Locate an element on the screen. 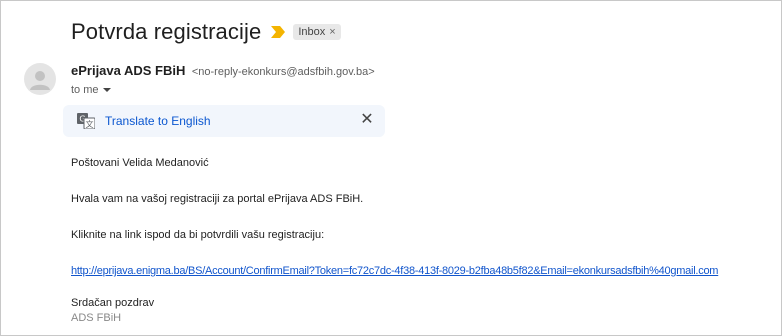 The image size is (782, 336). recipient-details-toggle: to me is located at coordinates (223, 90).